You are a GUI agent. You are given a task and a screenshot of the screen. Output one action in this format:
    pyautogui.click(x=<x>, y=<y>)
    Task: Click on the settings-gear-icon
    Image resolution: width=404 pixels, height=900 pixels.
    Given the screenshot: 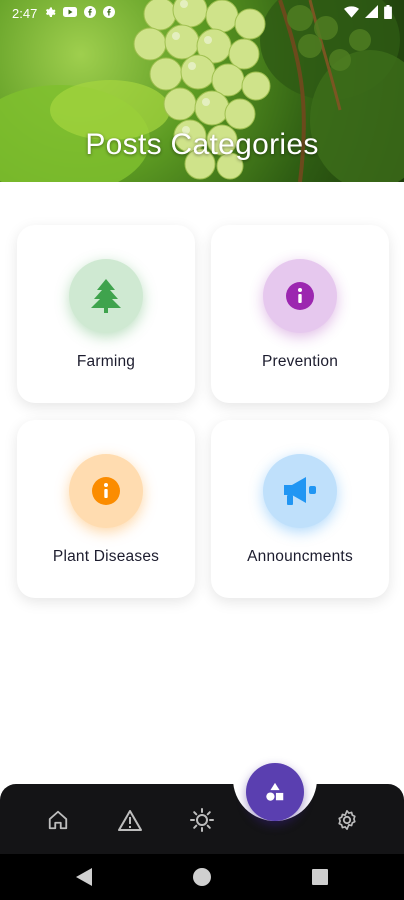 What is the action you would take?
    pyautogui.click(x=50, y=13)
    